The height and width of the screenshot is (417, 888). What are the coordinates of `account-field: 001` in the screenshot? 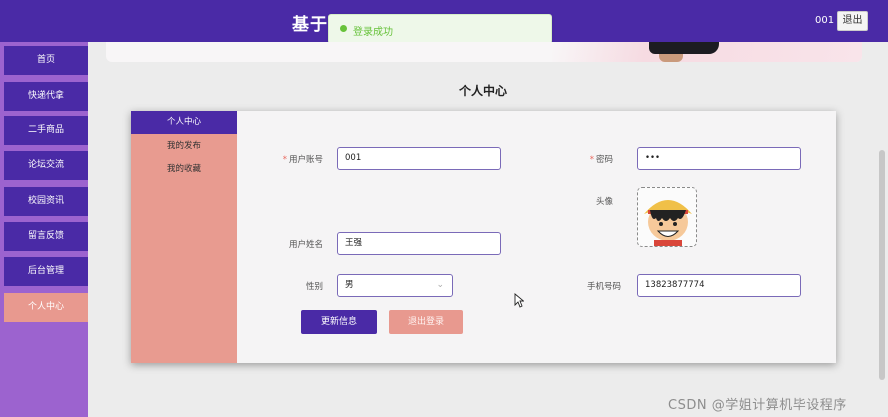 It's located at (419, 158).